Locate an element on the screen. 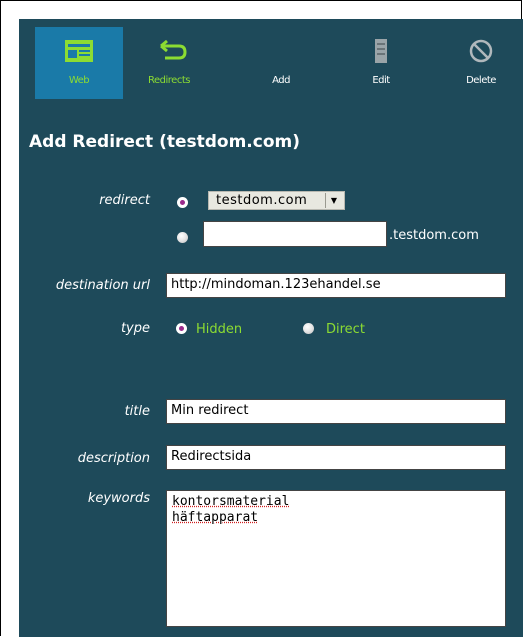 Image resolution: width=523 pixels, height=637 pixels. edit-icon is located at coordinates (381, 51).